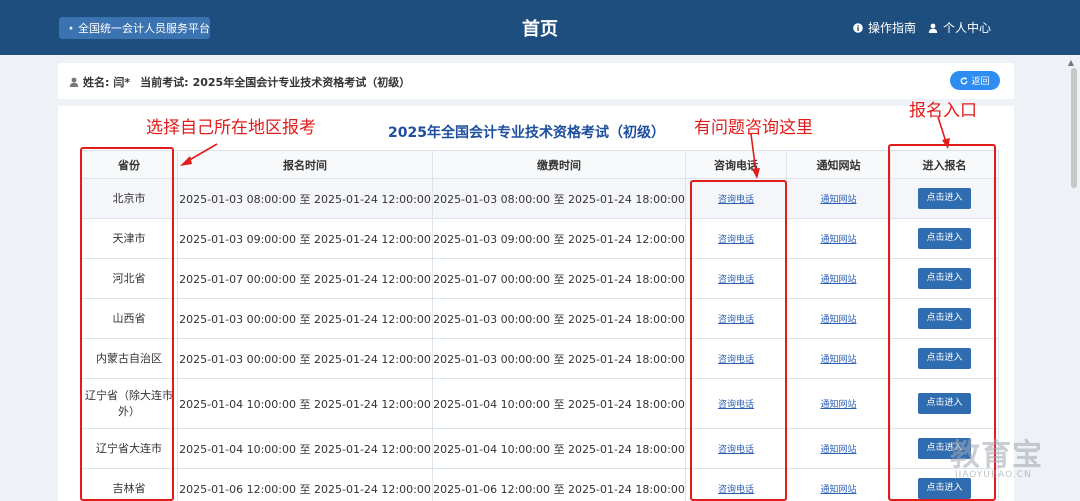  Describe the element at coordinates (996, 455) in the screenshot. I see `watermark-logo: 教育宝` at that location.